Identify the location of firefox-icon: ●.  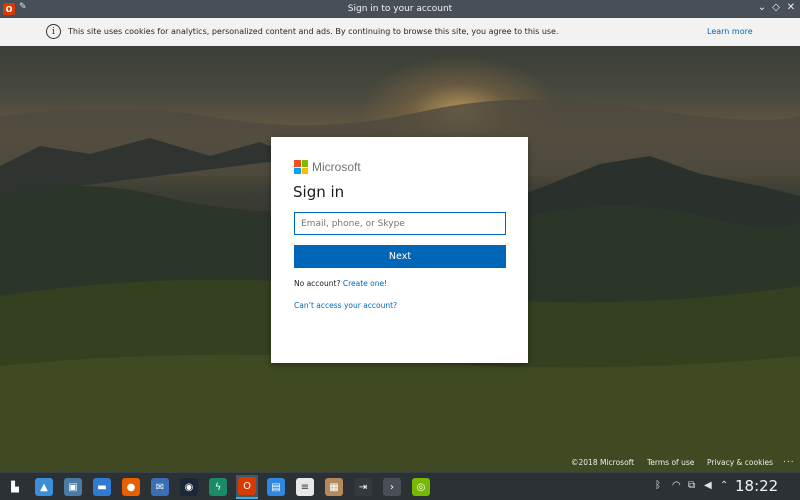
(131, 487).